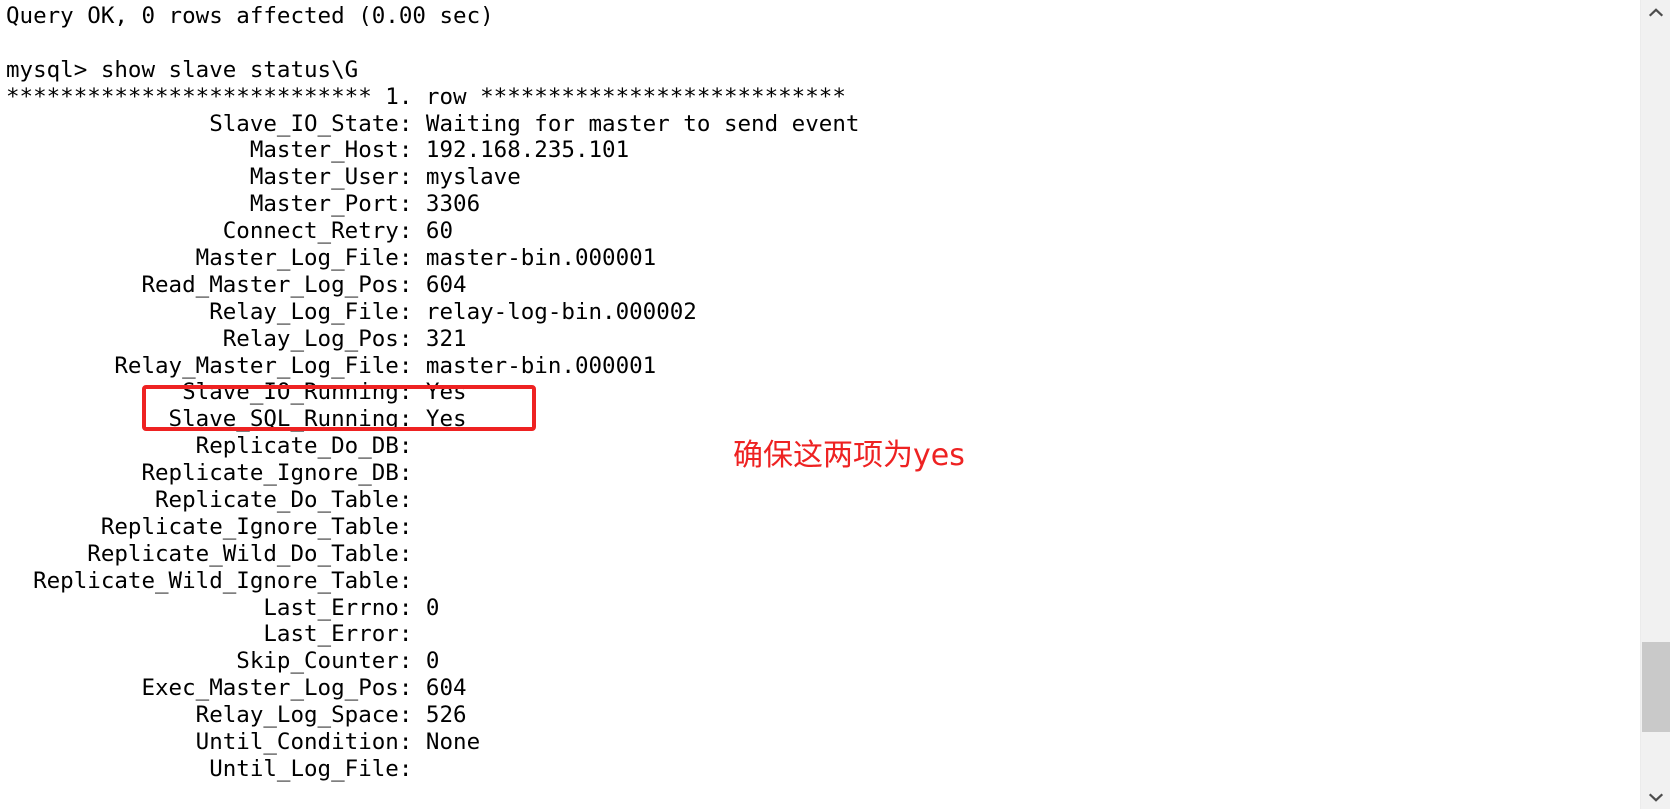  I want to click on scrollbar-track, so click(1655, 404).